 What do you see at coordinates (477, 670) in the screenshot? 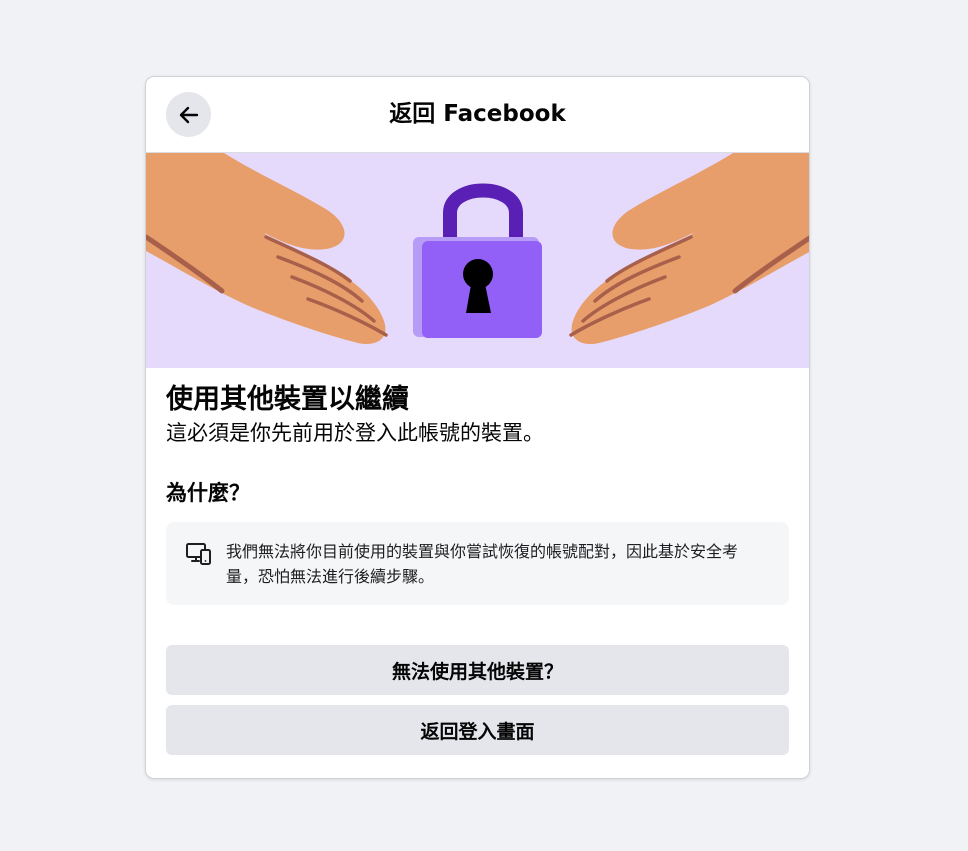
I see `cannot-use-other-device-button: 無法使用其他裝置？` at bounding box center [477, 670].